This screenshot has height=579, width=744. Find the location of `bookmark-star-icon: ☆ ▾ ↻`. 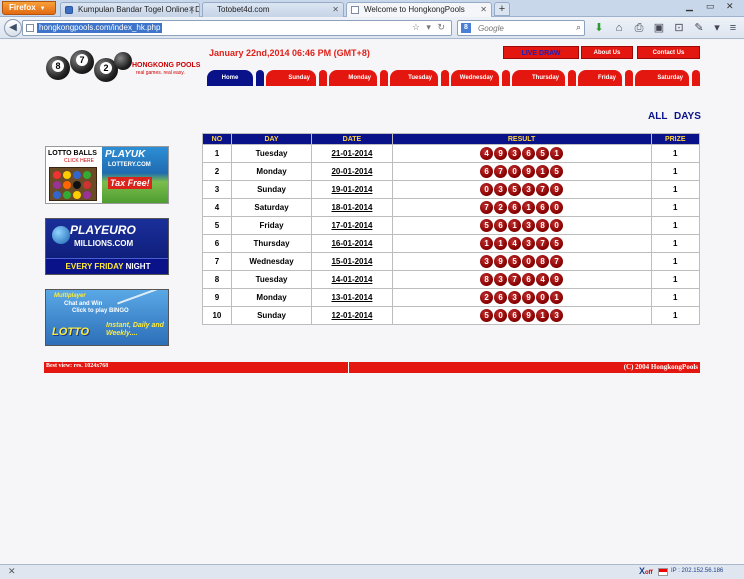

bookmark-star-icon: ☆ ▾ ↻ is located at coordinates (429, 27).